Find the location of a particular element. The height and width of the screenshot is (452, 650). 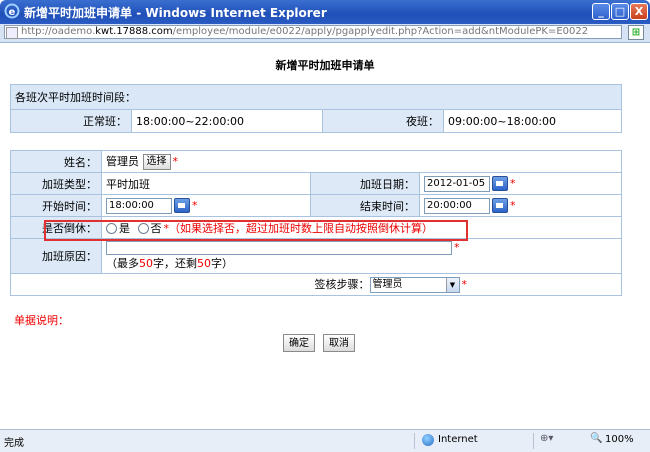

start-time-cell: 18:00:00 * is located at coordinates (206, 205).